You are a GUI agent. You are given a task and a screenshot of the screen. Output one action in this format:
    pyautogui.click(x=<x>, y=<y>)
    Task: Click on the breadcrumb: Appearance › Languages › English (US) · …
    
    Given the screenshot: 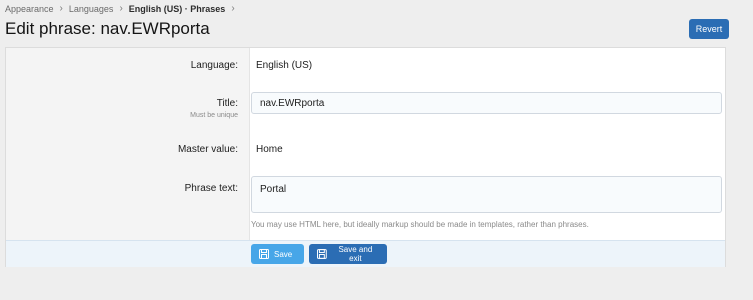 What is the action you would take?
    pyautogui.click(x=123, y=8)
    